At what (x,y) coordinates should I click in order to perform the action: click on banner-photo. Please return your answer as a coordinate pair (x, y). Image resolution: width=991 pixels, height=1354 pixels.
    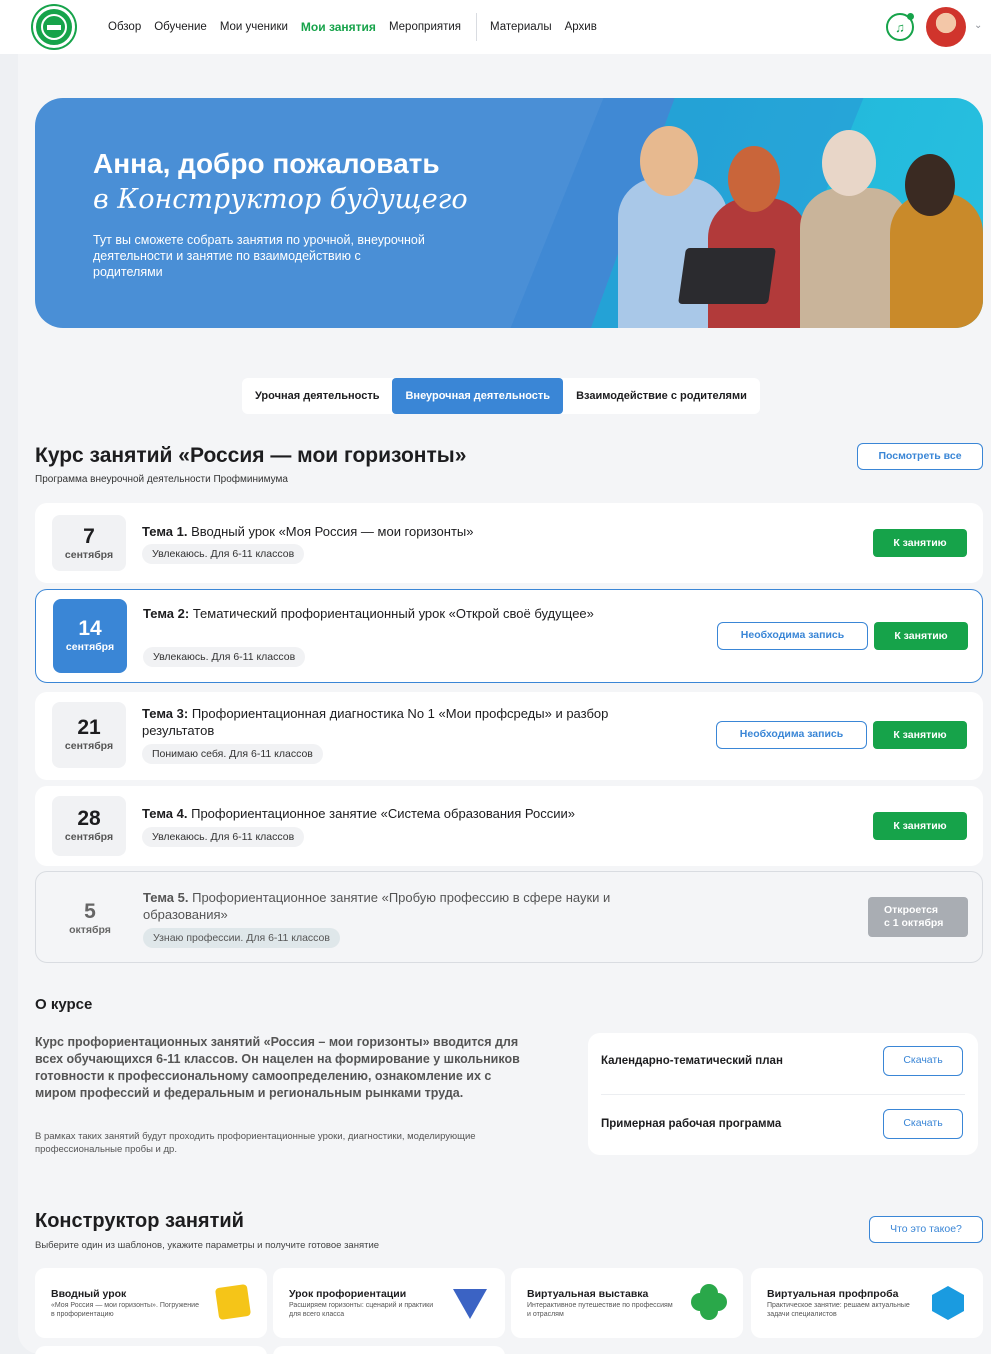
    Looking at the image, I should click on (791, 223).